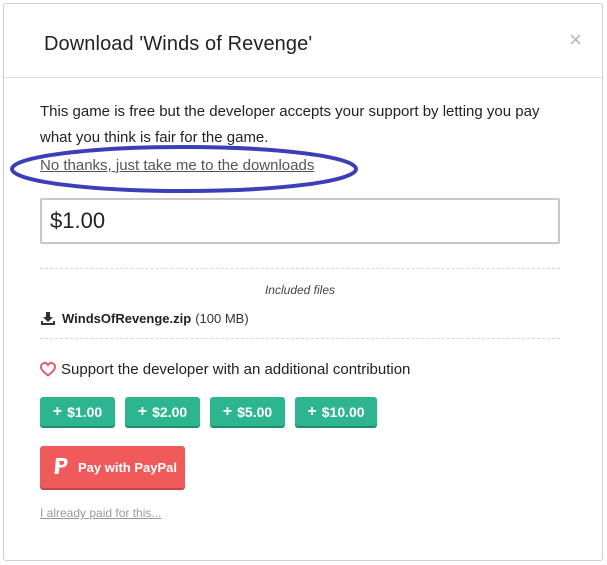 The image size is (607, 565). What do you see at coordinates (222, 318) in the screenshot?
I see `file-size: (100 MB)` at bounding box center [222, 318].